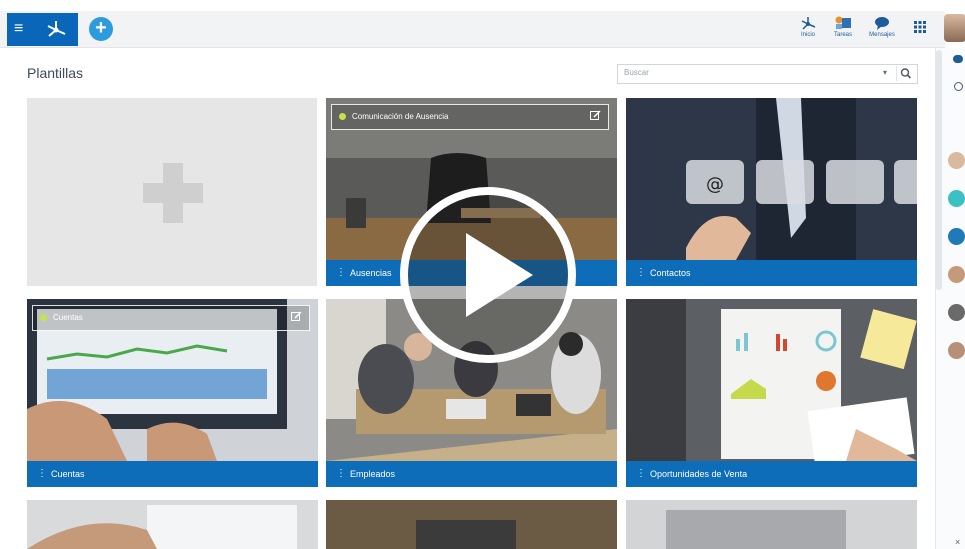 The height and width of the screenshot is (549, 965). What do you see at coordinates (771, 474) in the screenshot?
I see `card-label-bar: ⋮ Oportunidades de Venta` at bounding box center [771, 474].